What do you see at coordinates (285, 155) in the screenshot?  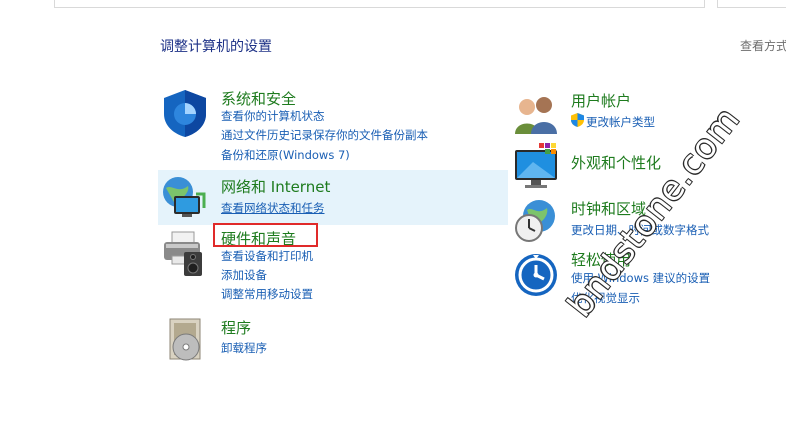 I see `link-backup-restore: 备份和还原(Windows 7)` at bounding box center [285, 155].